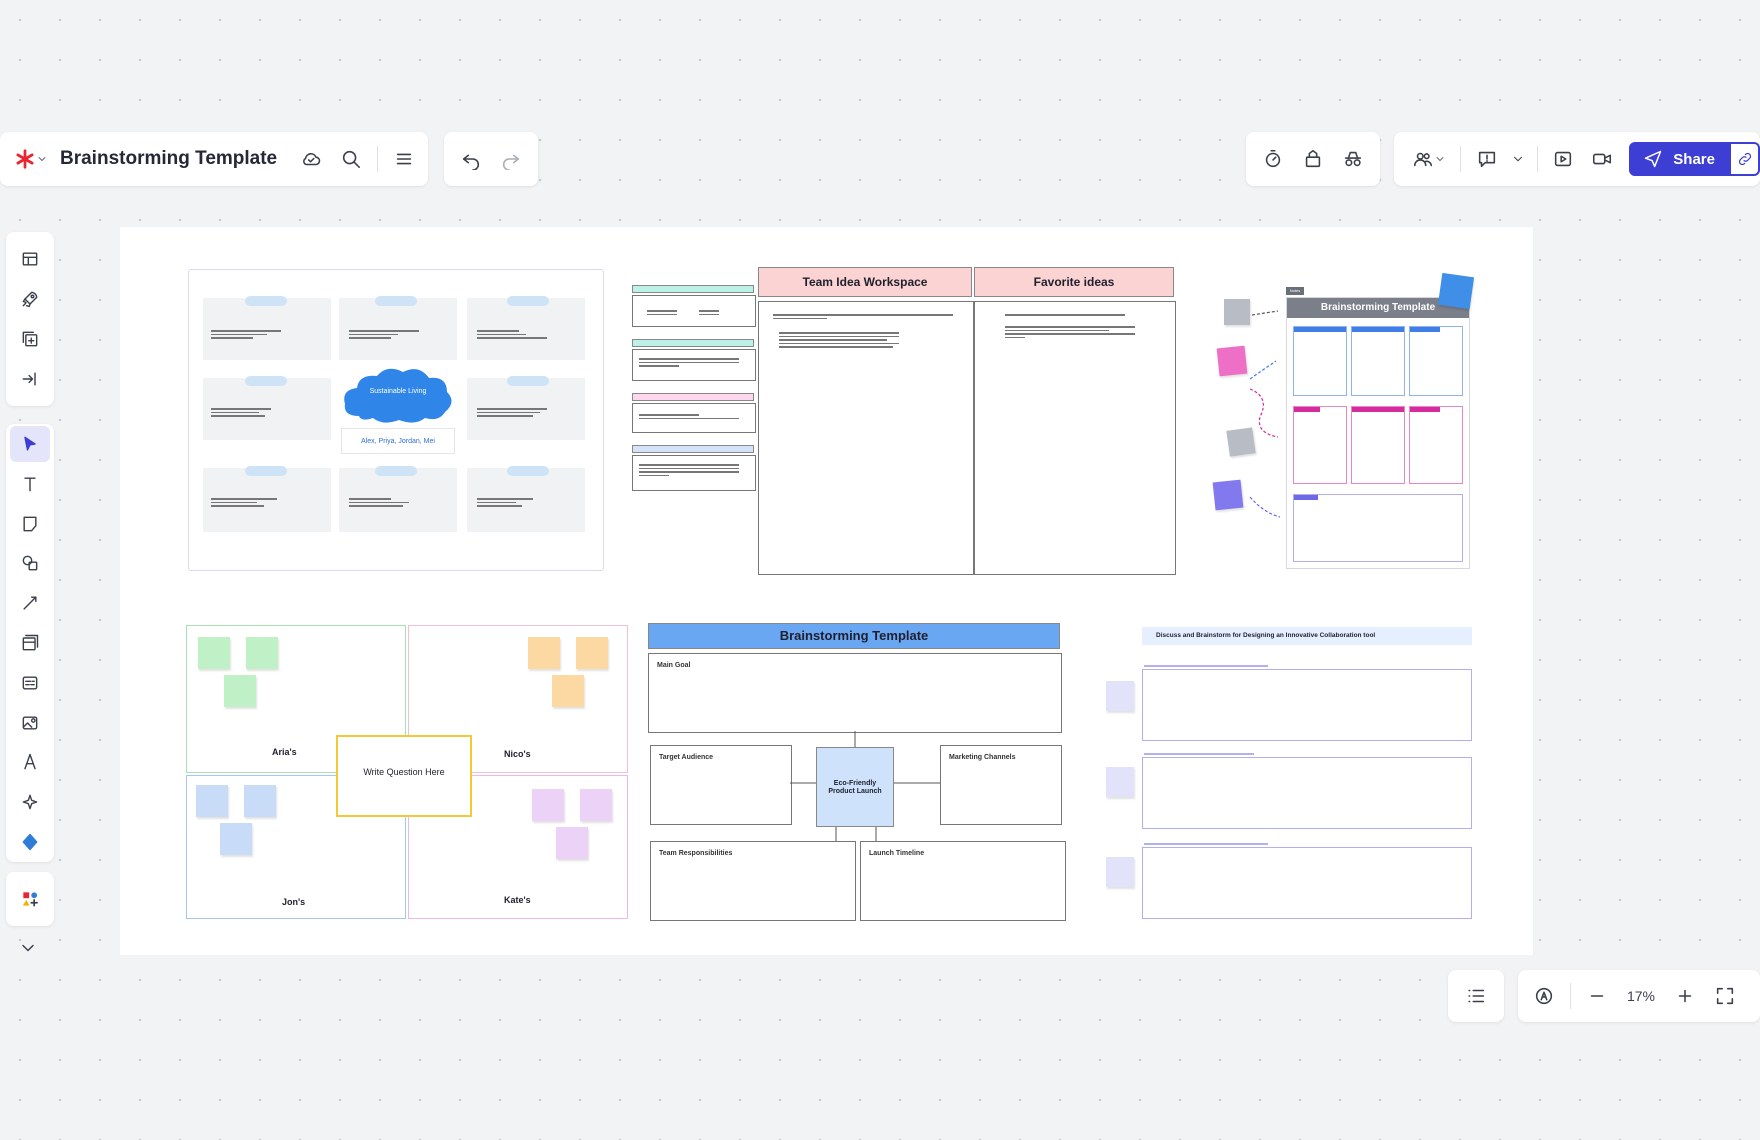 Image resolution: width=1760 pixels, height=1140 pixels. I want to click on shapes-icon, so click(30, 563).